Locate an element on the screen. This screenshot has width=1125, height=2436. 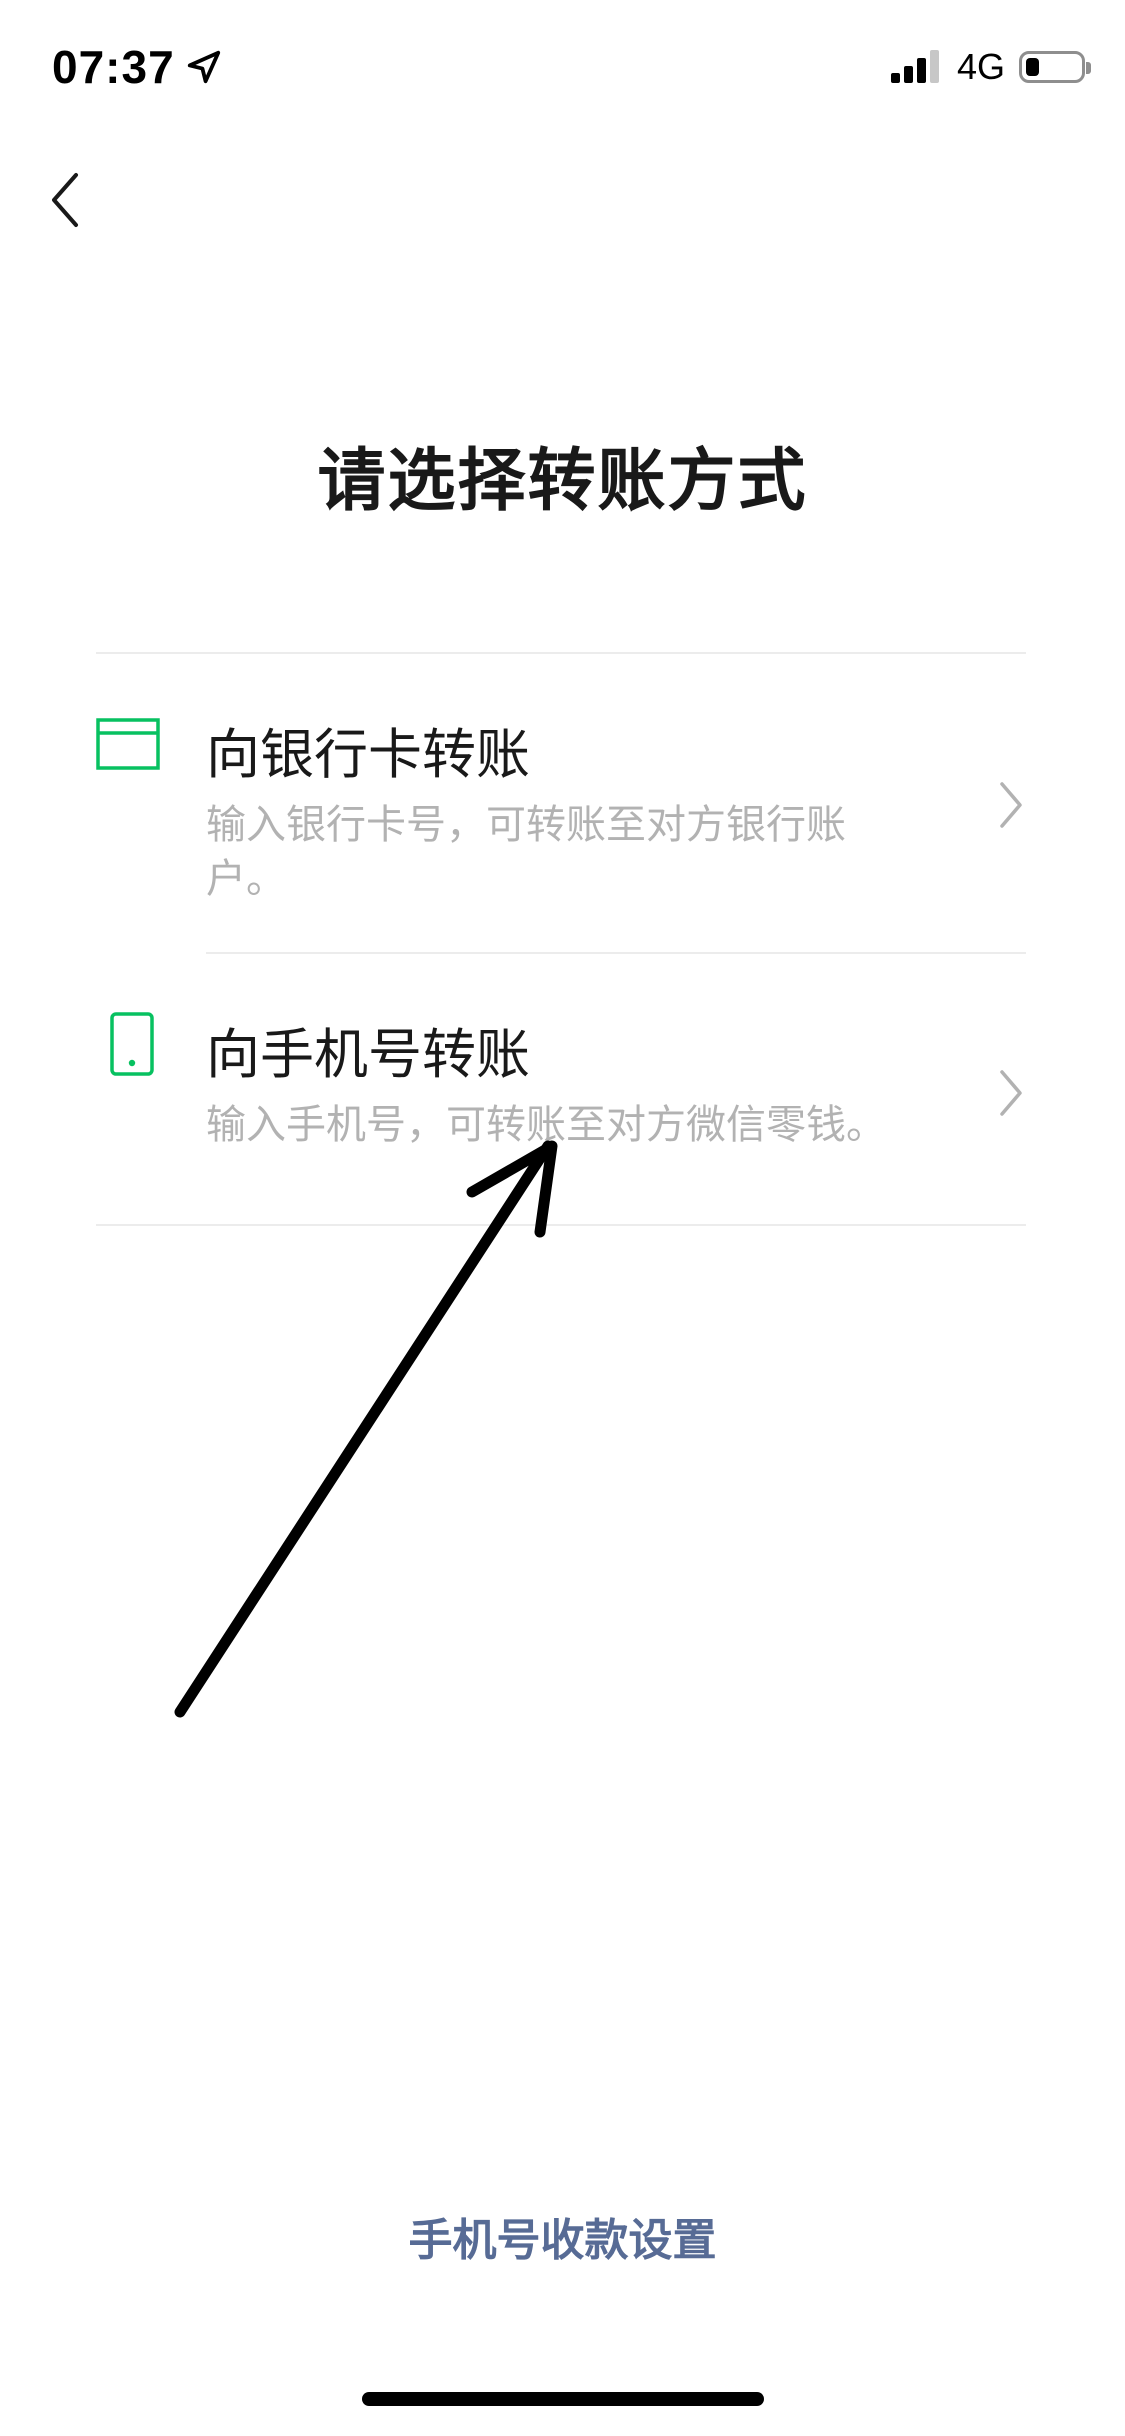
status-time-group: 07:37 is located at coordinates (137, 67).